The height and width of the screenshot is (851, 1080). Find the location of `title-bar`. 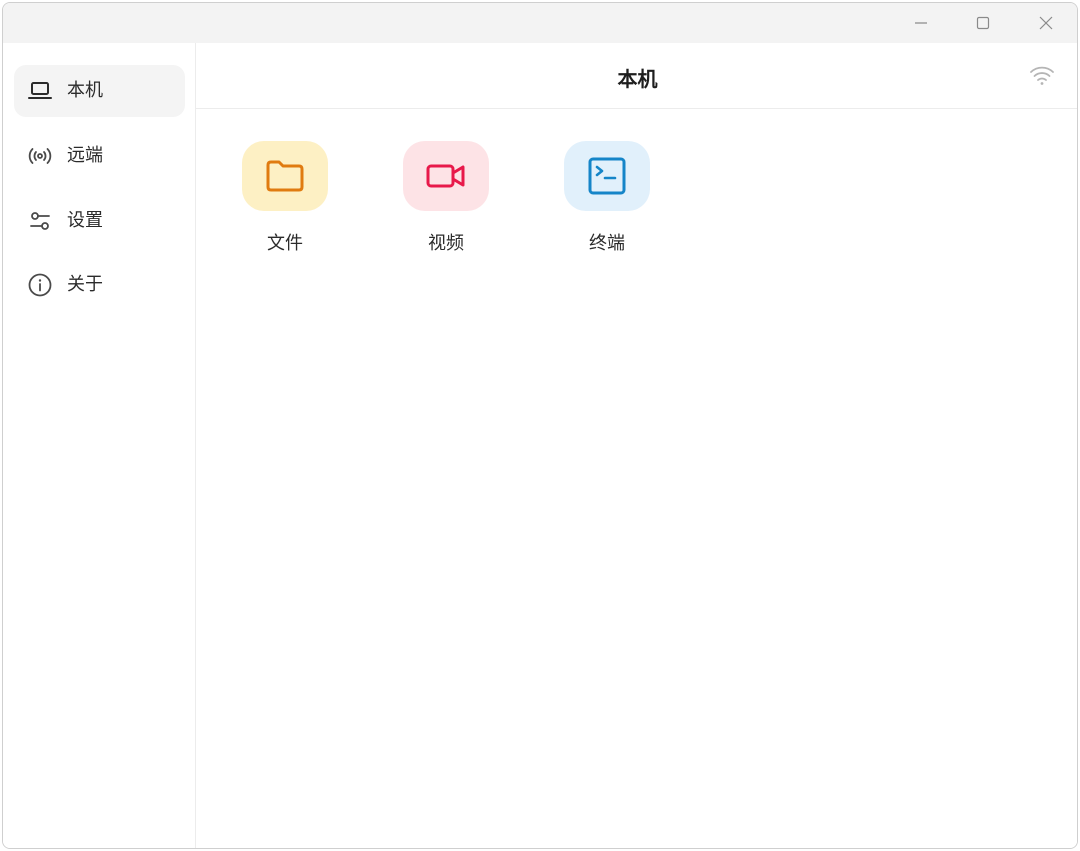

title-bar is located at coordinates (540, 23).